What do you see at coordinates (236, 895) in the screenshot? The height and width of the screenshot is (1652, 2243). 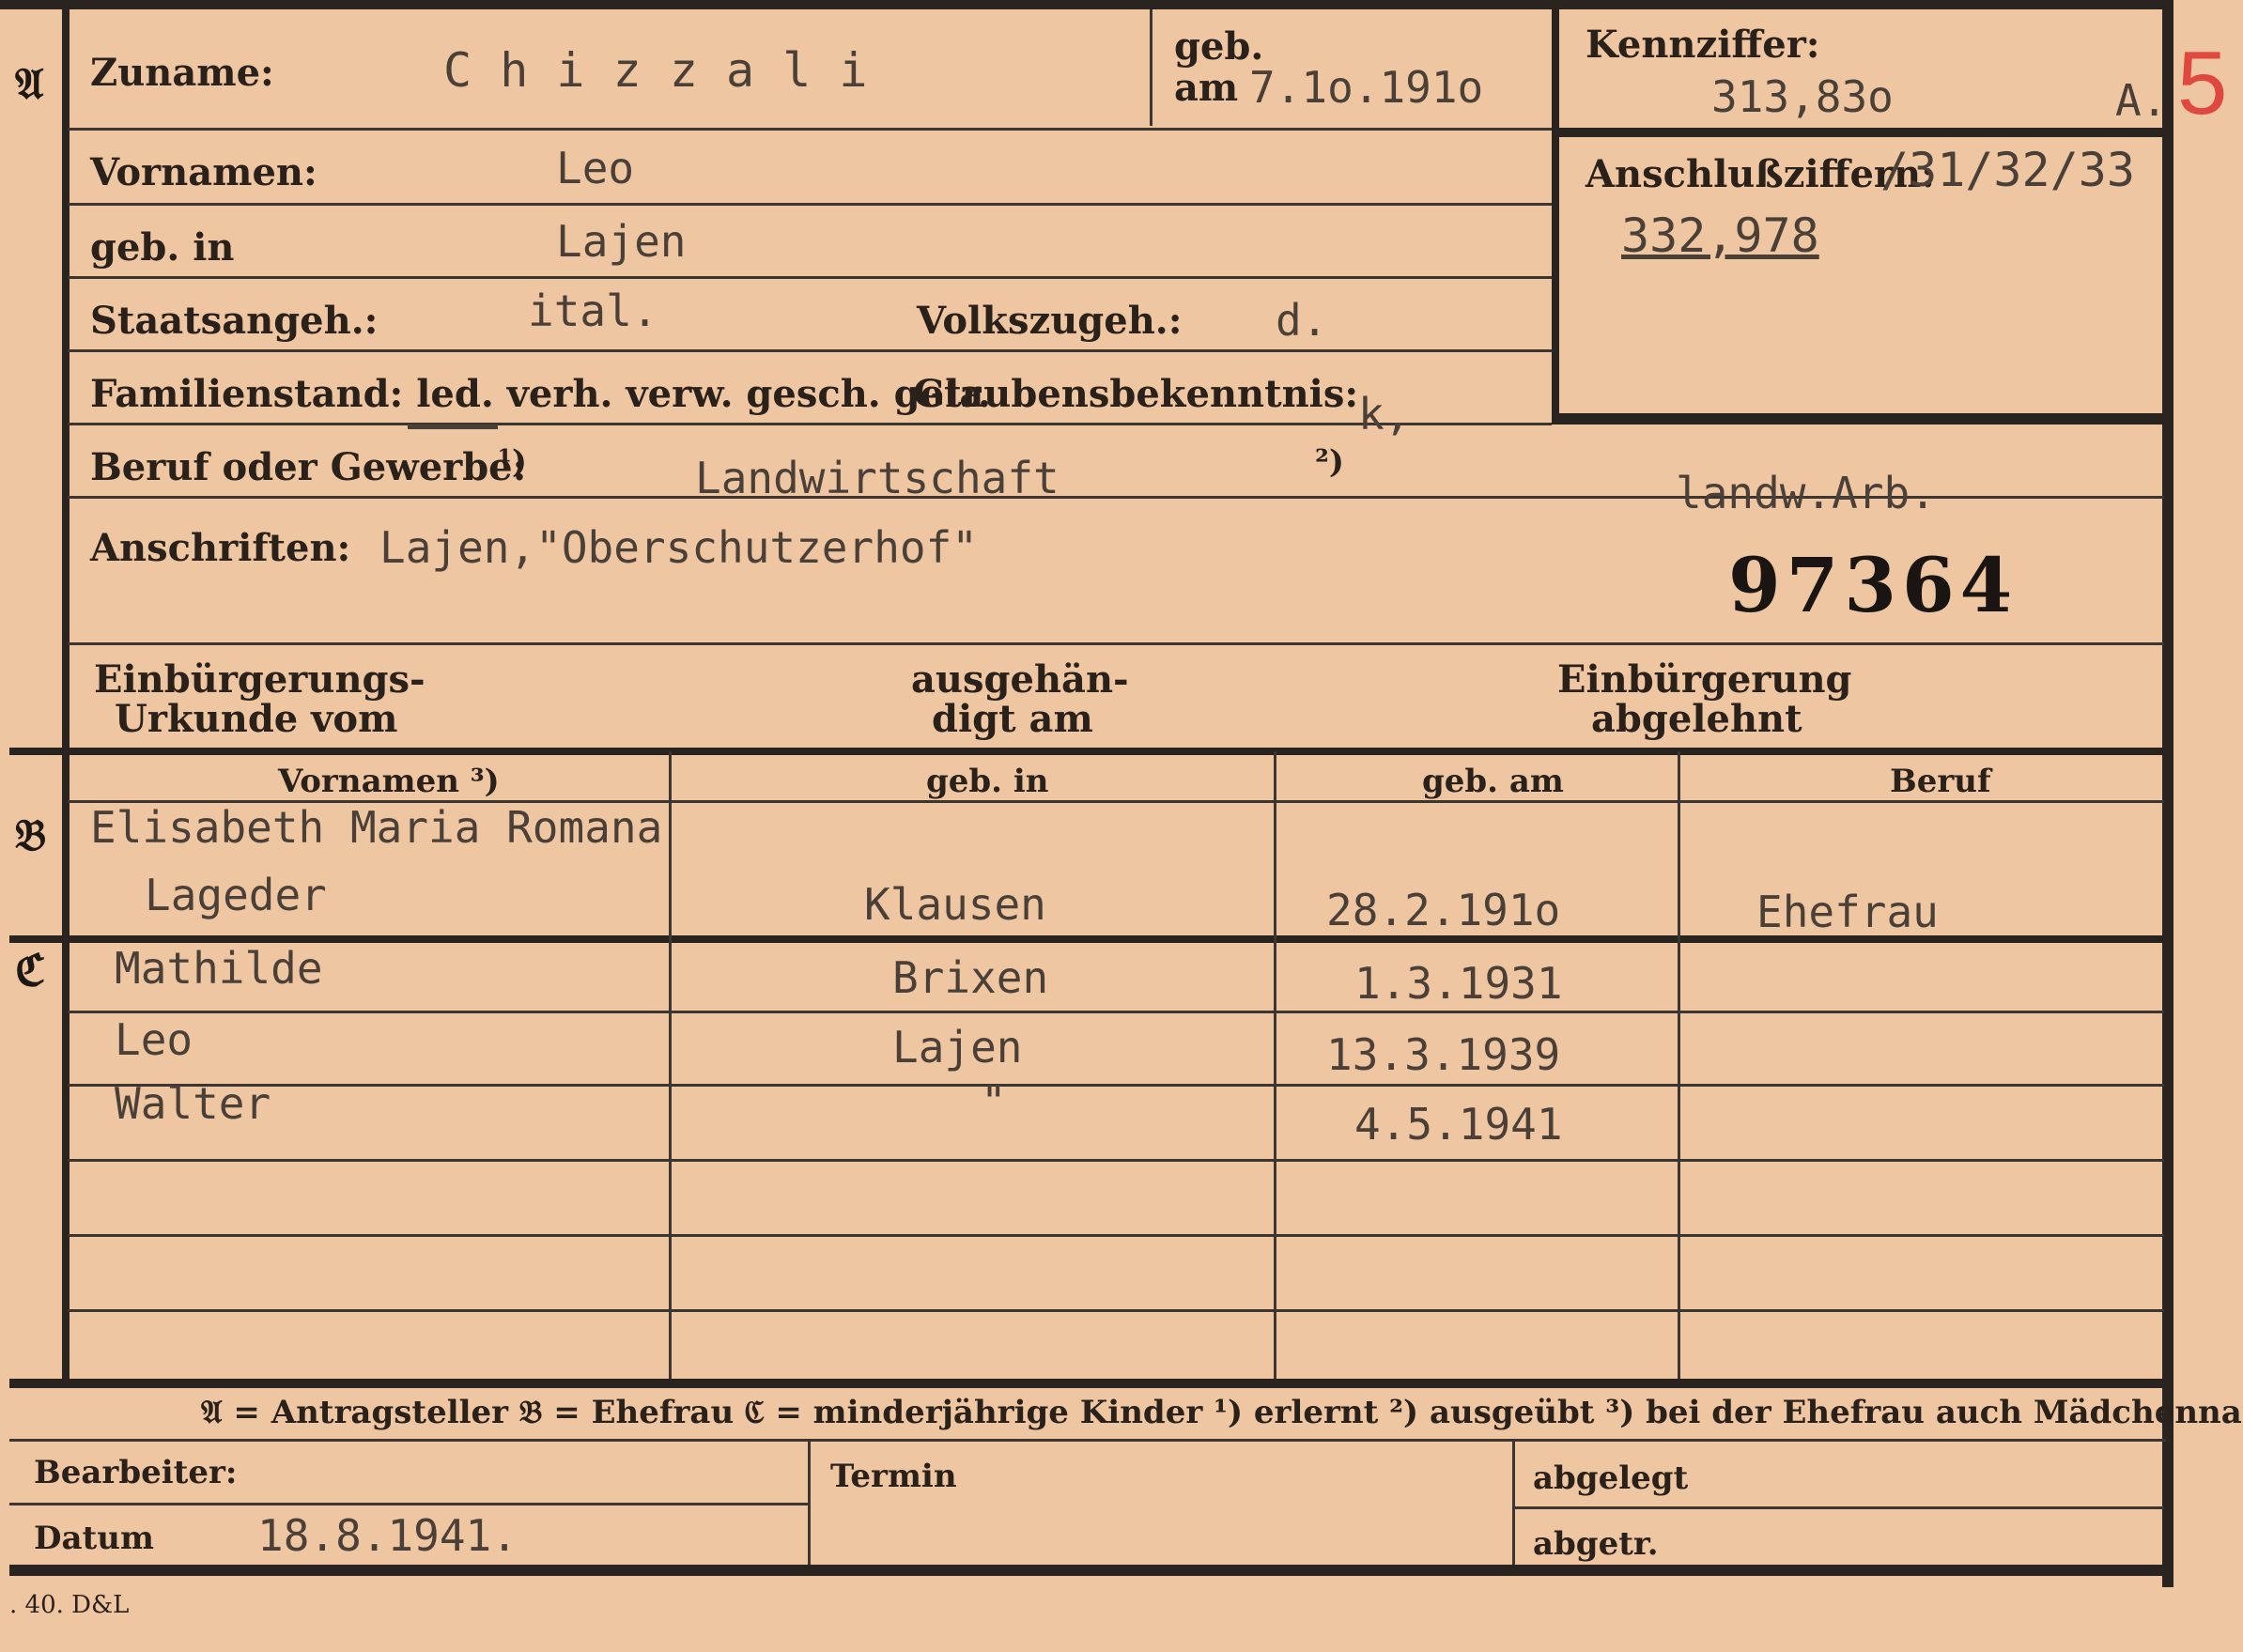 I see `spouse-maiden-name: Lageder` at bounding box center [236, 895].